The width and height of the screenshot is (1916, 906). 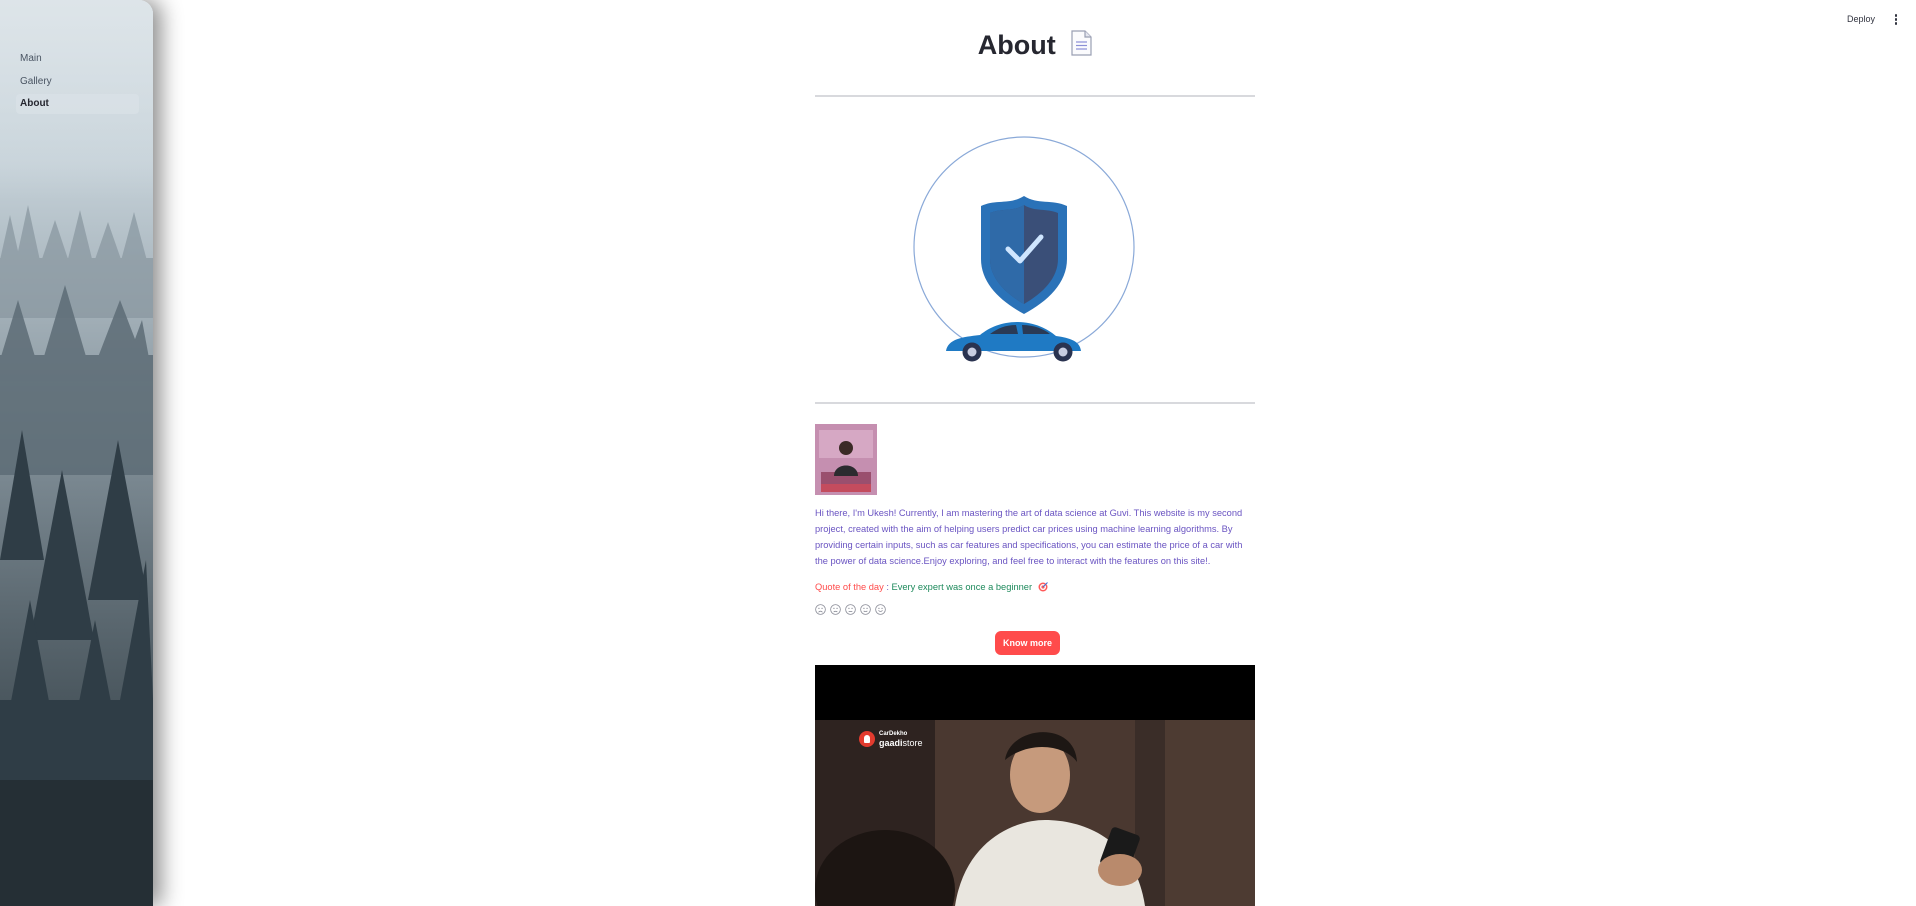 What do you see at coordinates (1896, 21) in the screenshot?
I see `vertical-ellipsis-icon` at bounding box center [1896, 21].